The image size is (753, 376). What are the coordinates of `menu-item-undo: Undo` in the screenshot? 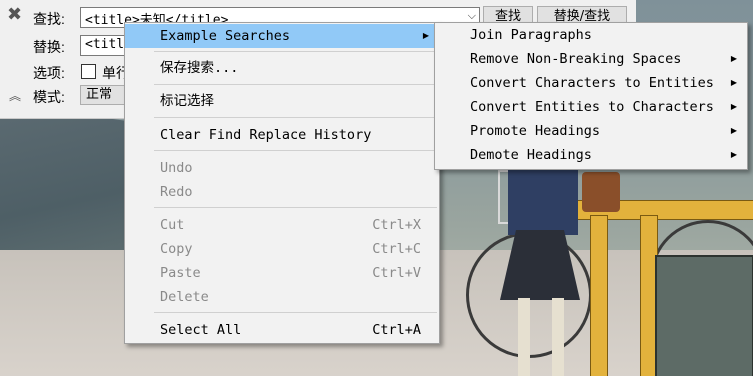 It's located at (282, 168).